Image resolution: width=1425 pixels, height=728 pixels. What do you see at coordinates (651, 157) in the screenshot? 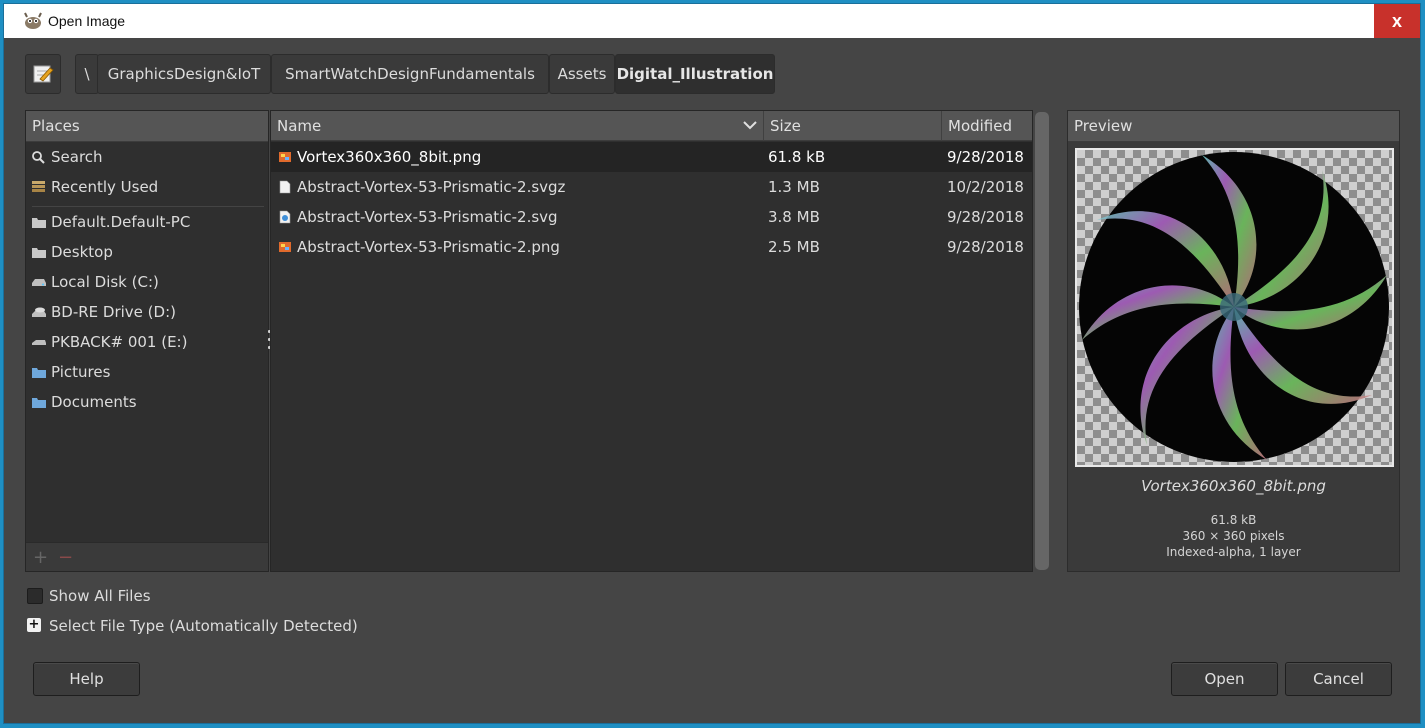
I see `file-row: Vortex360x360_8bit.png 61.8 kB 9/28/2018` at bounding box center [651, 157].